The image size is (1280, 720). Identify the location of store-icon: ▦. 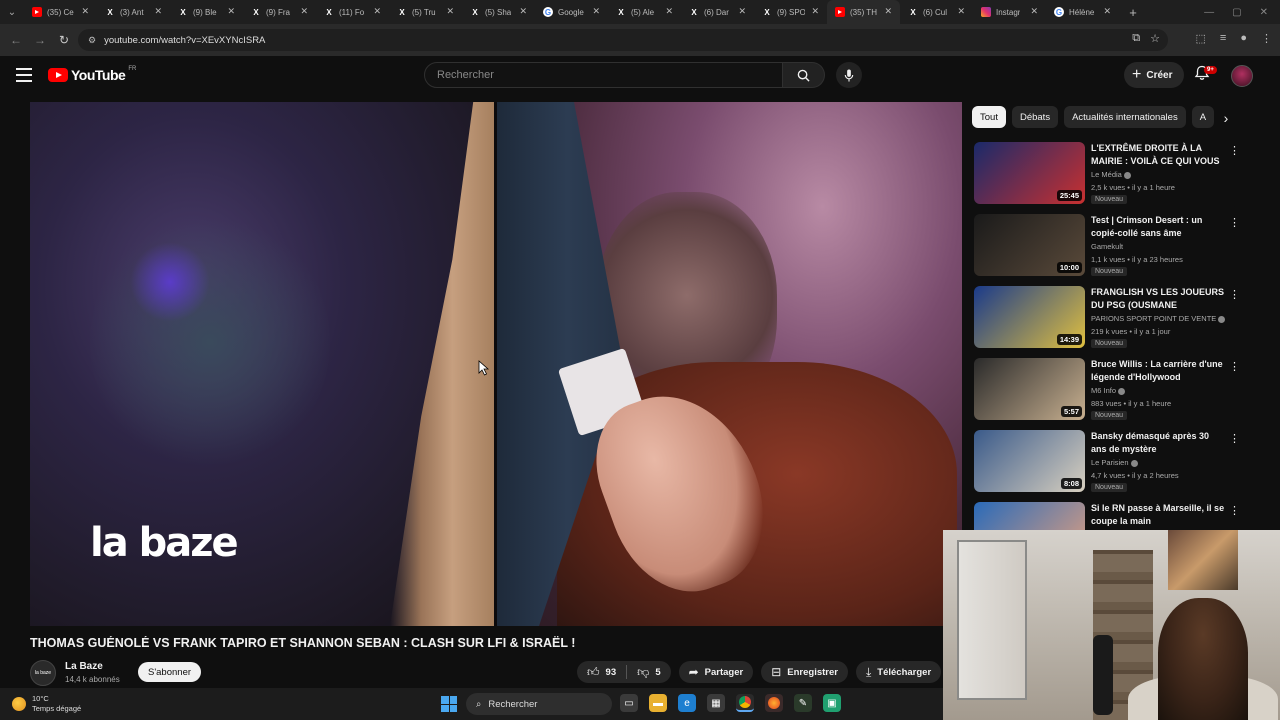
(716, 703).